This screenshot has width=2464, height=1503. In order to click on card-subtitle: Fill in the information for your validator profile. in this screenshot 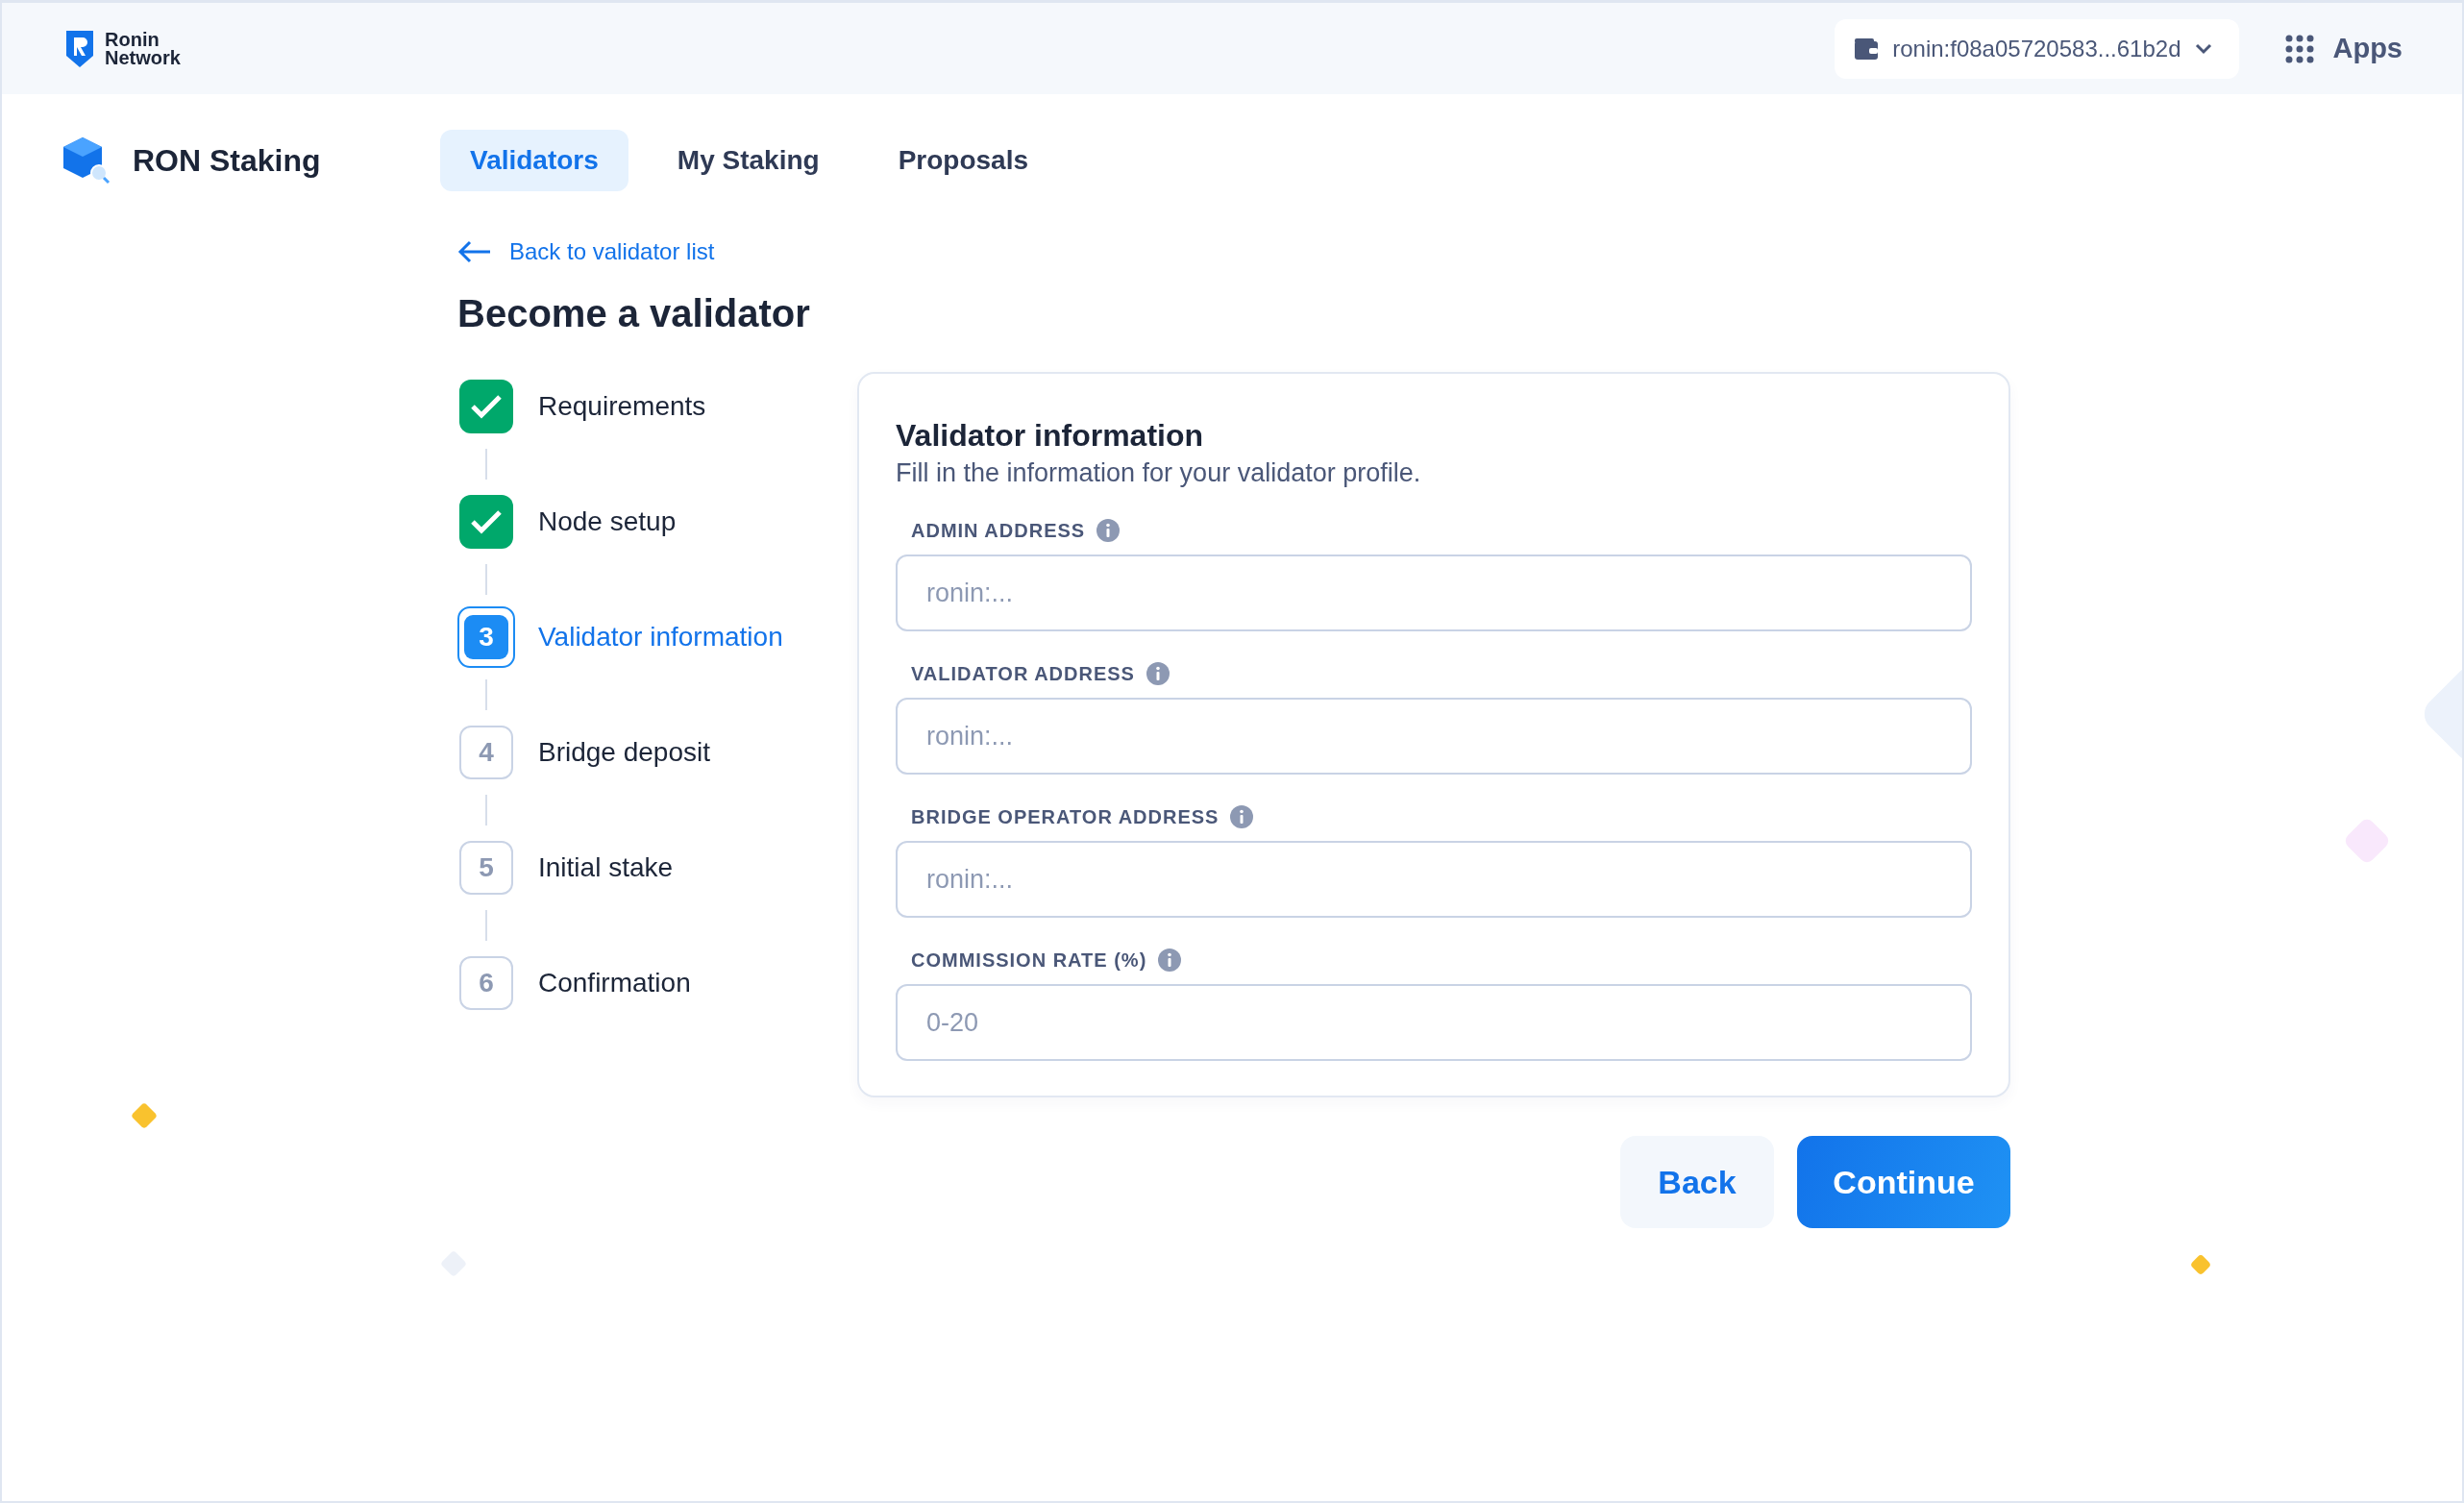, I will do `click(1159, 473)`.